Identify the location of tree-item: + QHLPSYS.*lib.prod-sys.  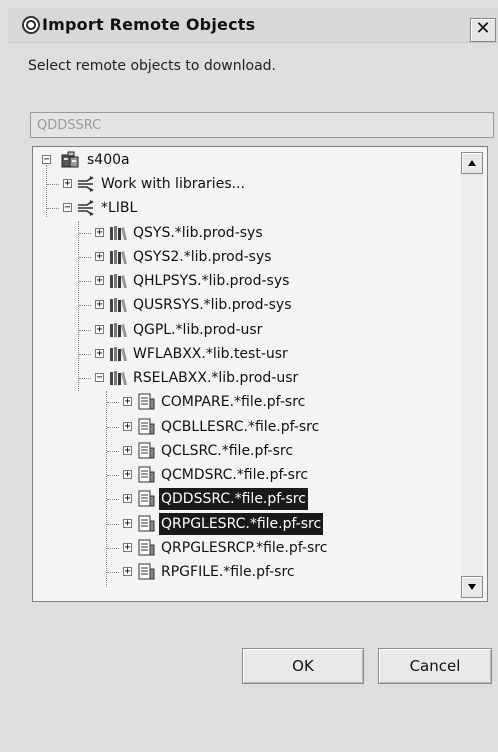
(258, 281).